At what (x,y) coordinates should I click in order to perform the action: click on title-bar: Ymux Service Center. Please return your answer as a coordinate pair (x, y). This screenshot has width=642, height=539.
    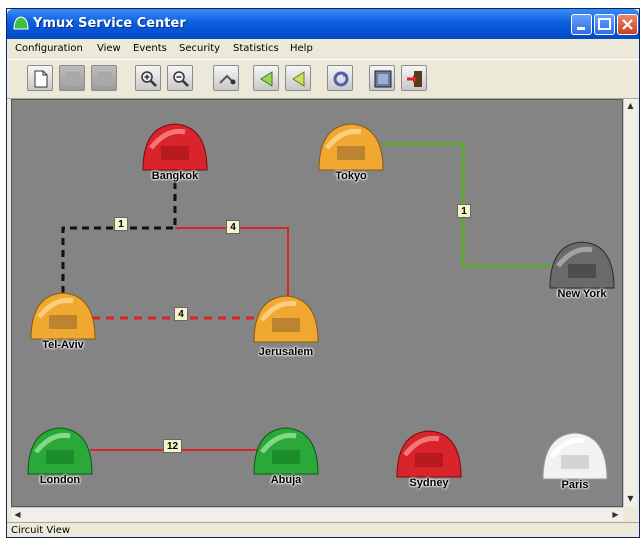
    Looking at the image, I should click on (323, 24).